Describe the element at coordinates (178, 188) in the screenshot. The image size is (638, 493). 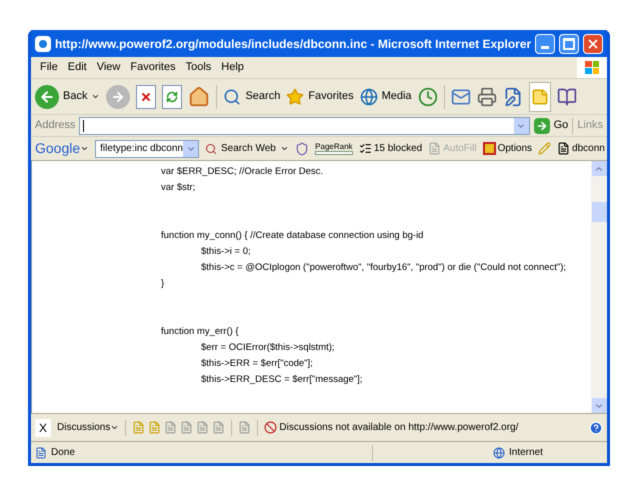
I see `code-line: var $str;` at that location.